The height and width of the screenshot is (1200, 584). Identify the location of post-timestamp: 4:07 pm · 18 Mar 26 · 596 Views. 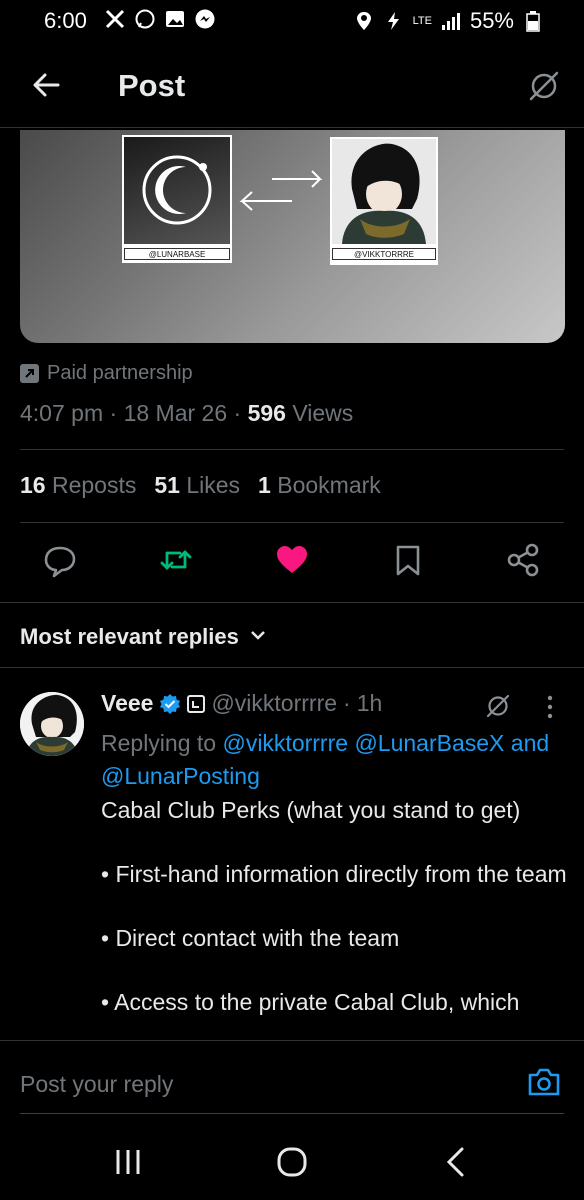
(186, 413).